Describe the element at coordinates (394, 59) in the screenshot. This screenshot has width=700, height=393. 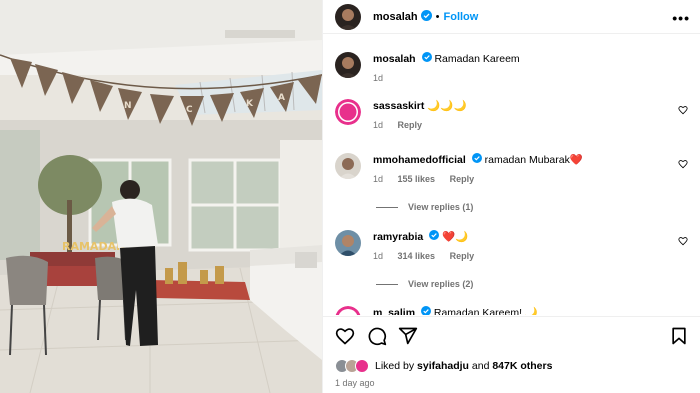
I see `caption-username: mosalah` at that location.